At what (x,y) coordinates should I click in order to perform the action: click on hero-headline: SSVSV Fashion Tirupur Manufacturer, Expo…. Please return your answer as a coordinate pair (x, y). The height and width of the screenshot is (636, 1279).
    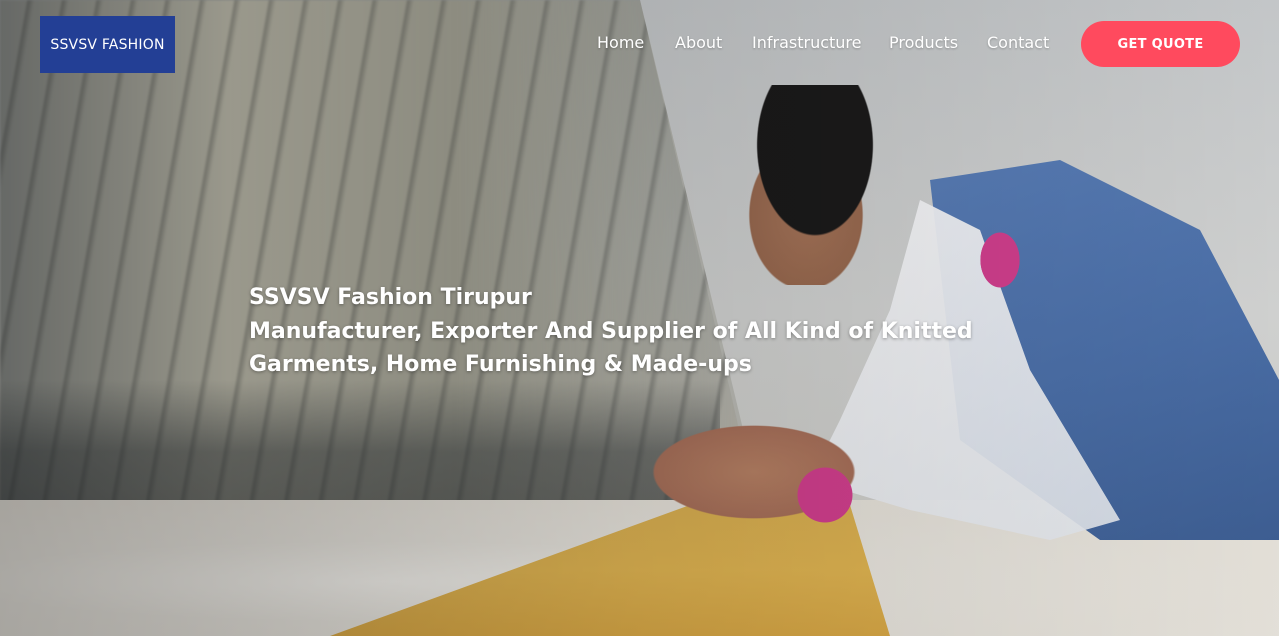
    Looking at the image, I should click on (629, 331).